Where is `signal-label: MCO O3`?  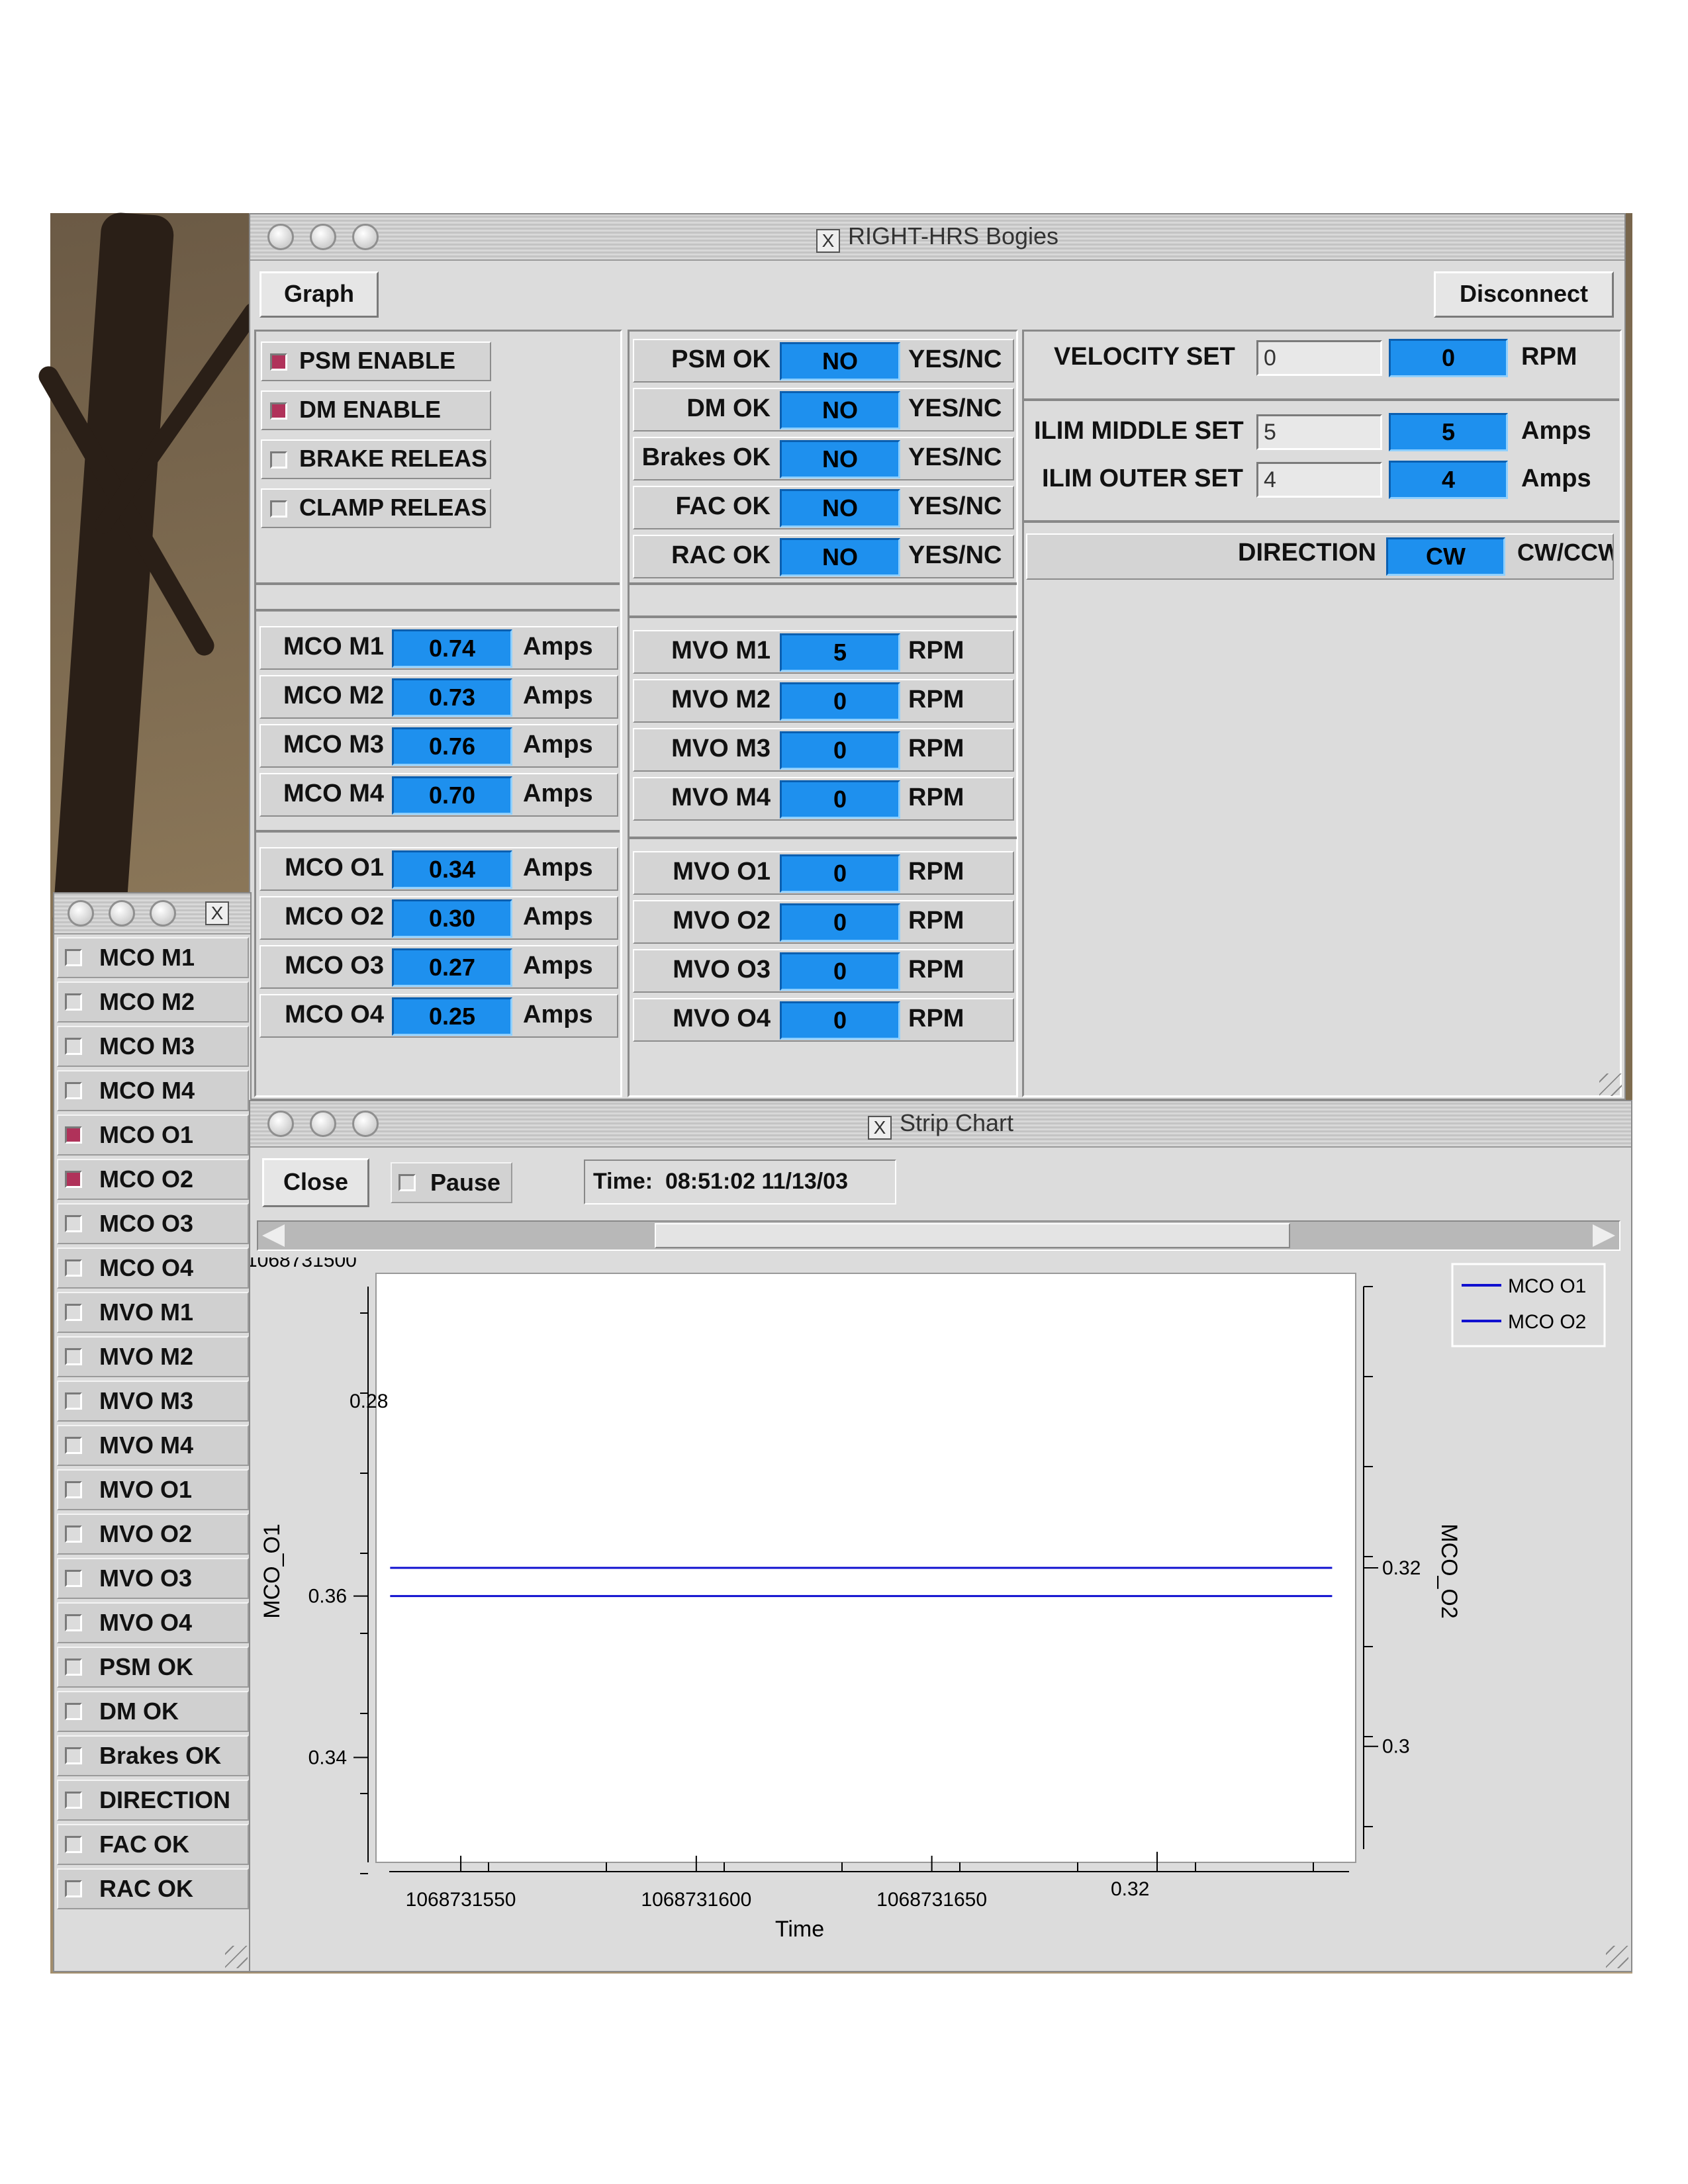
signal-label: MCO O3 is located at coordinates (146, 1223).